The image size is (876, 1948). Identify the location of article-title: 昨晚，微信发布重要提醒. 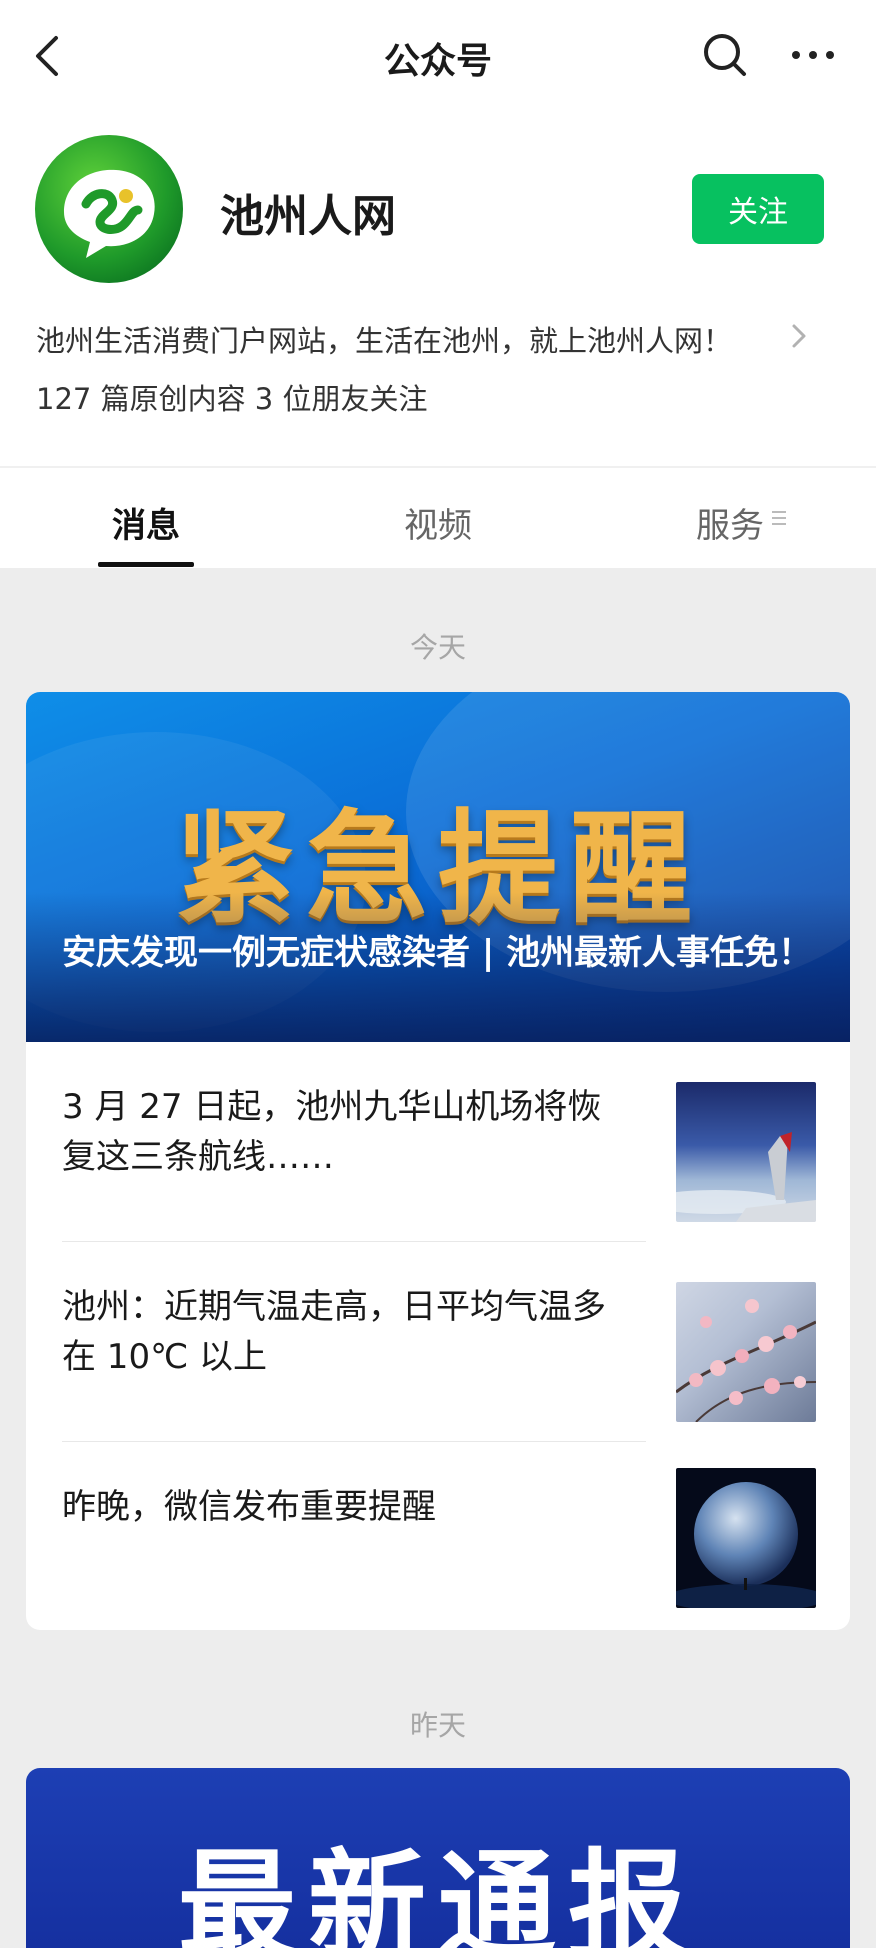
(249, 1507).